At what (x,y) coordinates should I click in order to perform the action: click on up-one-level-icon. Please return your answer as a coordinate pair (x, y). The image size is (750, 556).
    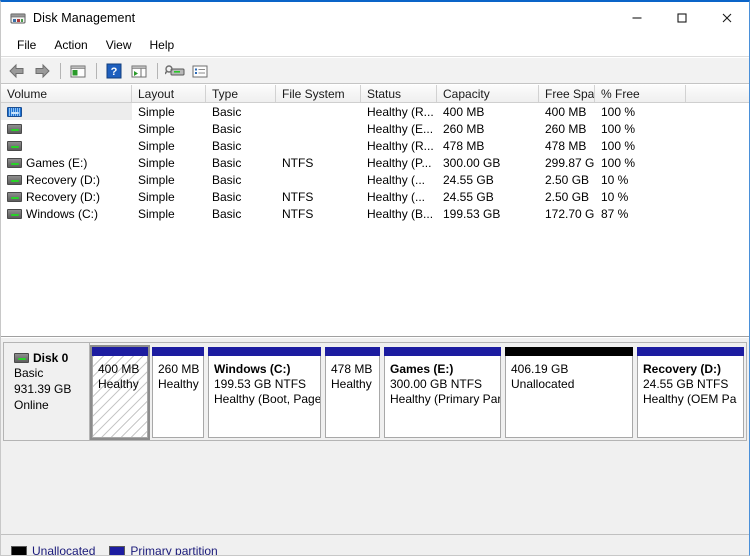
    Looking at the image, I should click on (78, 71).